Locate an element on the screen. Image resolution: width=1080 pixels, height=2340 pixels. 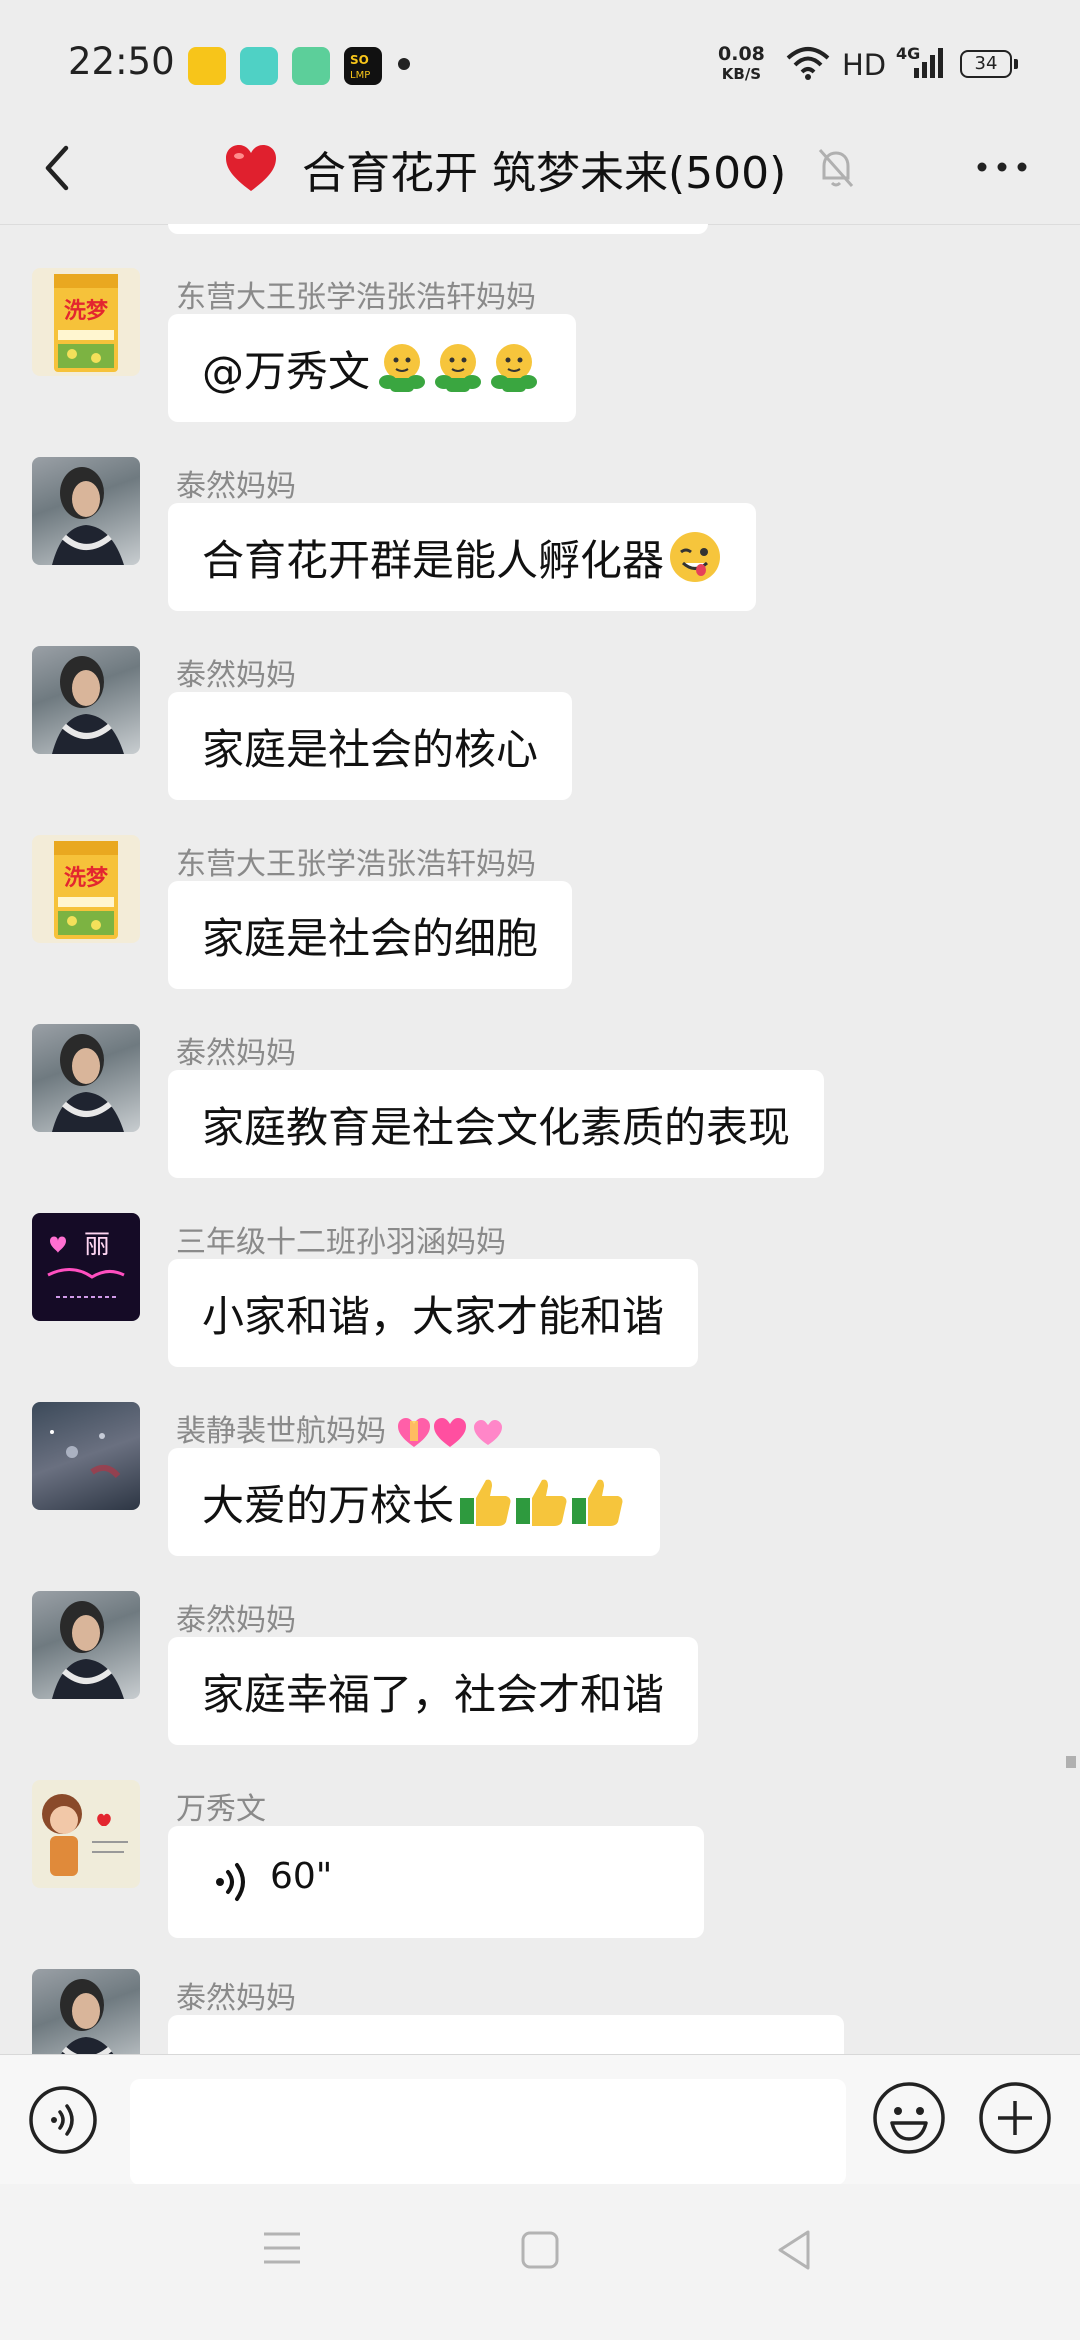
sender-name: 裴静裴世航妈妈 is located at coordinates (341, 1428).